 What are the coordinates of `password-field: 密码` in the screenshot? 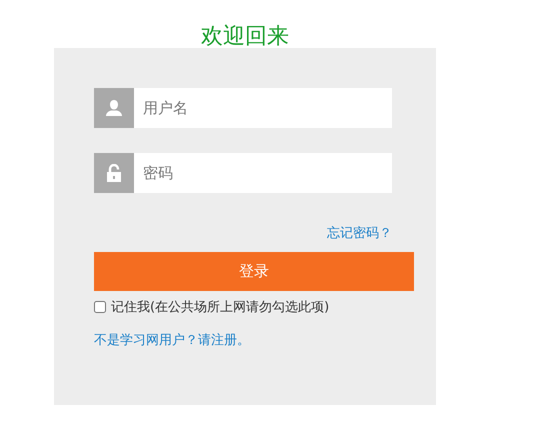 It's located at (263, 173).